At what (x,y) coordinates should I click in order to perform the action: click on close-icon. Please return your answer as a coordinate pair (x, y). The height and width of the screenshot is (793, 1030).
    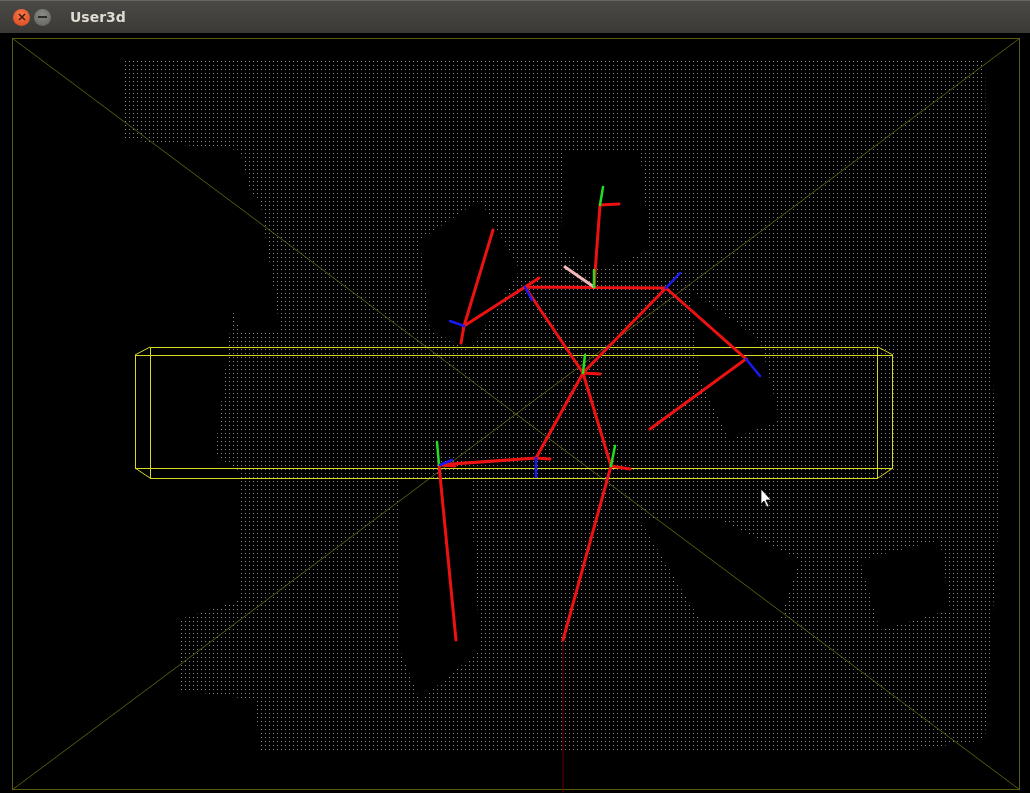
    Looking at the image, I should click on (21, 17).